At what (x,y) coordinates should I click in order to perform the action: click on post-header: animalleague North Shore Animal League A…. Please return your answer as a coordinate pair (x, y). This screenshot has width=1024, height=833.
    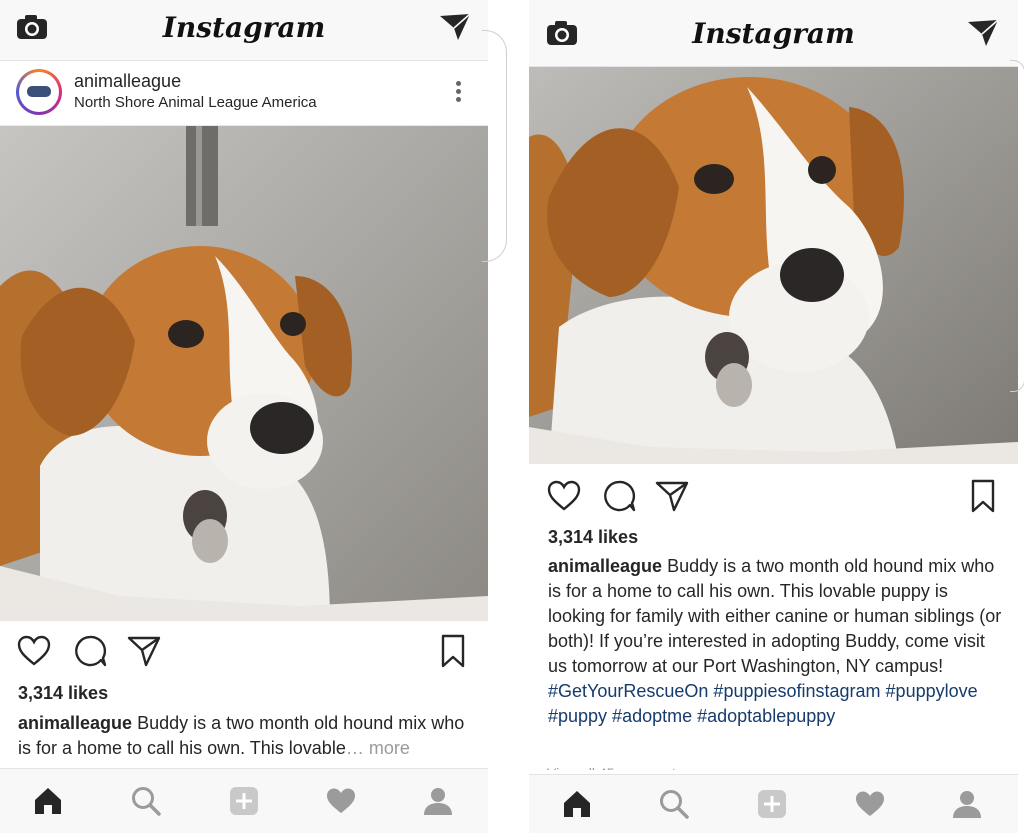
    Looking at the image, I should click on (244, 93).